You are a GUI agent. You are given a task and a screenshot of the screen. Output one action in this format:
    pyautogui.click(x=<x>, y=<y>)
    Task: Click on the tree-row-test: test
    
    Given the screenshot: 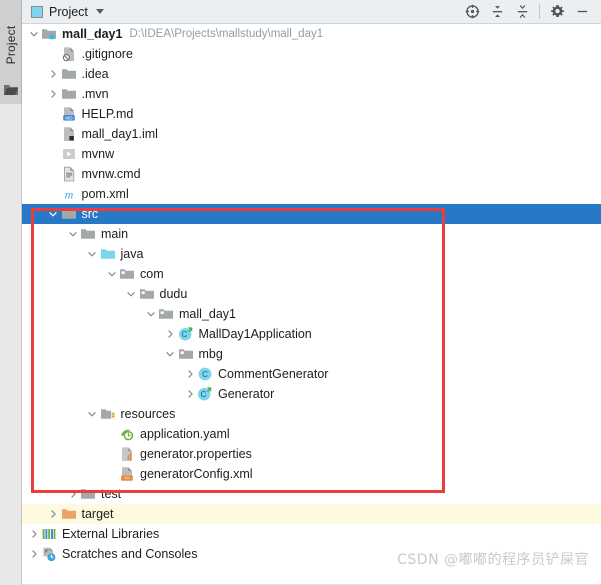 What is the action you would take?
    pyautogui.click(x=311, y=494)
    